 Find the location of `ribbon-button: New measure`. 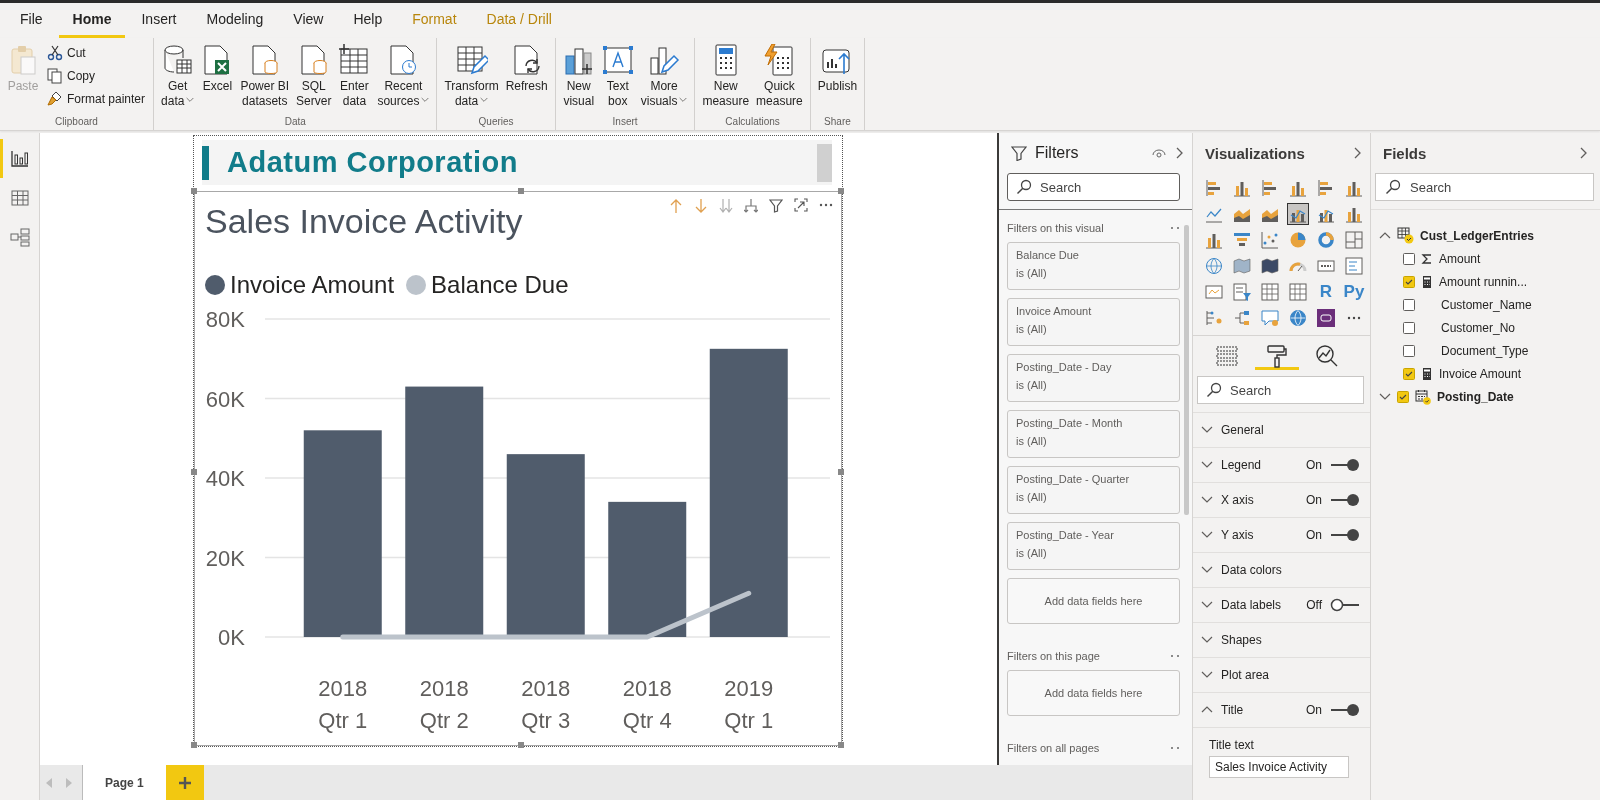

ribbon-button: New measure is located at coordinates (726, 76).